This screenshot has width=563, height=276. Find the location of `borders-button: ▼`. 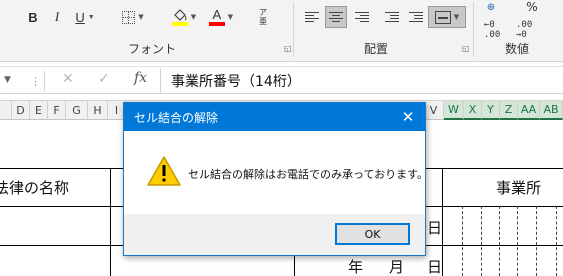

borders-button: ▼ is located at coordinates (133, 17).